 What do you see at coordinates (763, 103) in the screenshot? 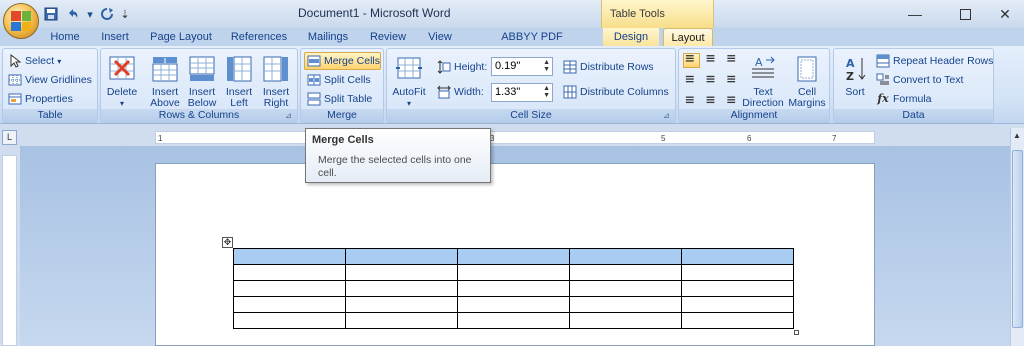
I see `text-direction-label-2: Direction` at bounding box center [763, 103].